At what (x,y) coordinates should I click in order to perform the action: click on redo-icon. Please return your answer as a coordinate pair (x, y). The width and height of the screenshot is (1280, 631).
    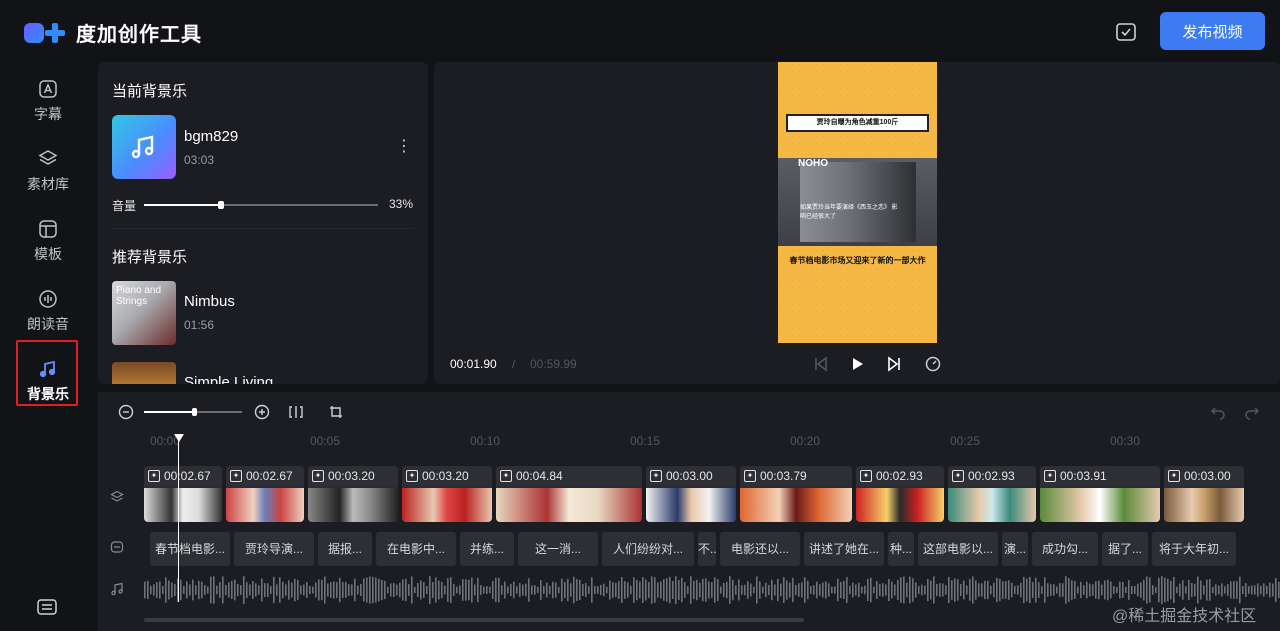
    Looking at the image, I should click on (1252, 412).